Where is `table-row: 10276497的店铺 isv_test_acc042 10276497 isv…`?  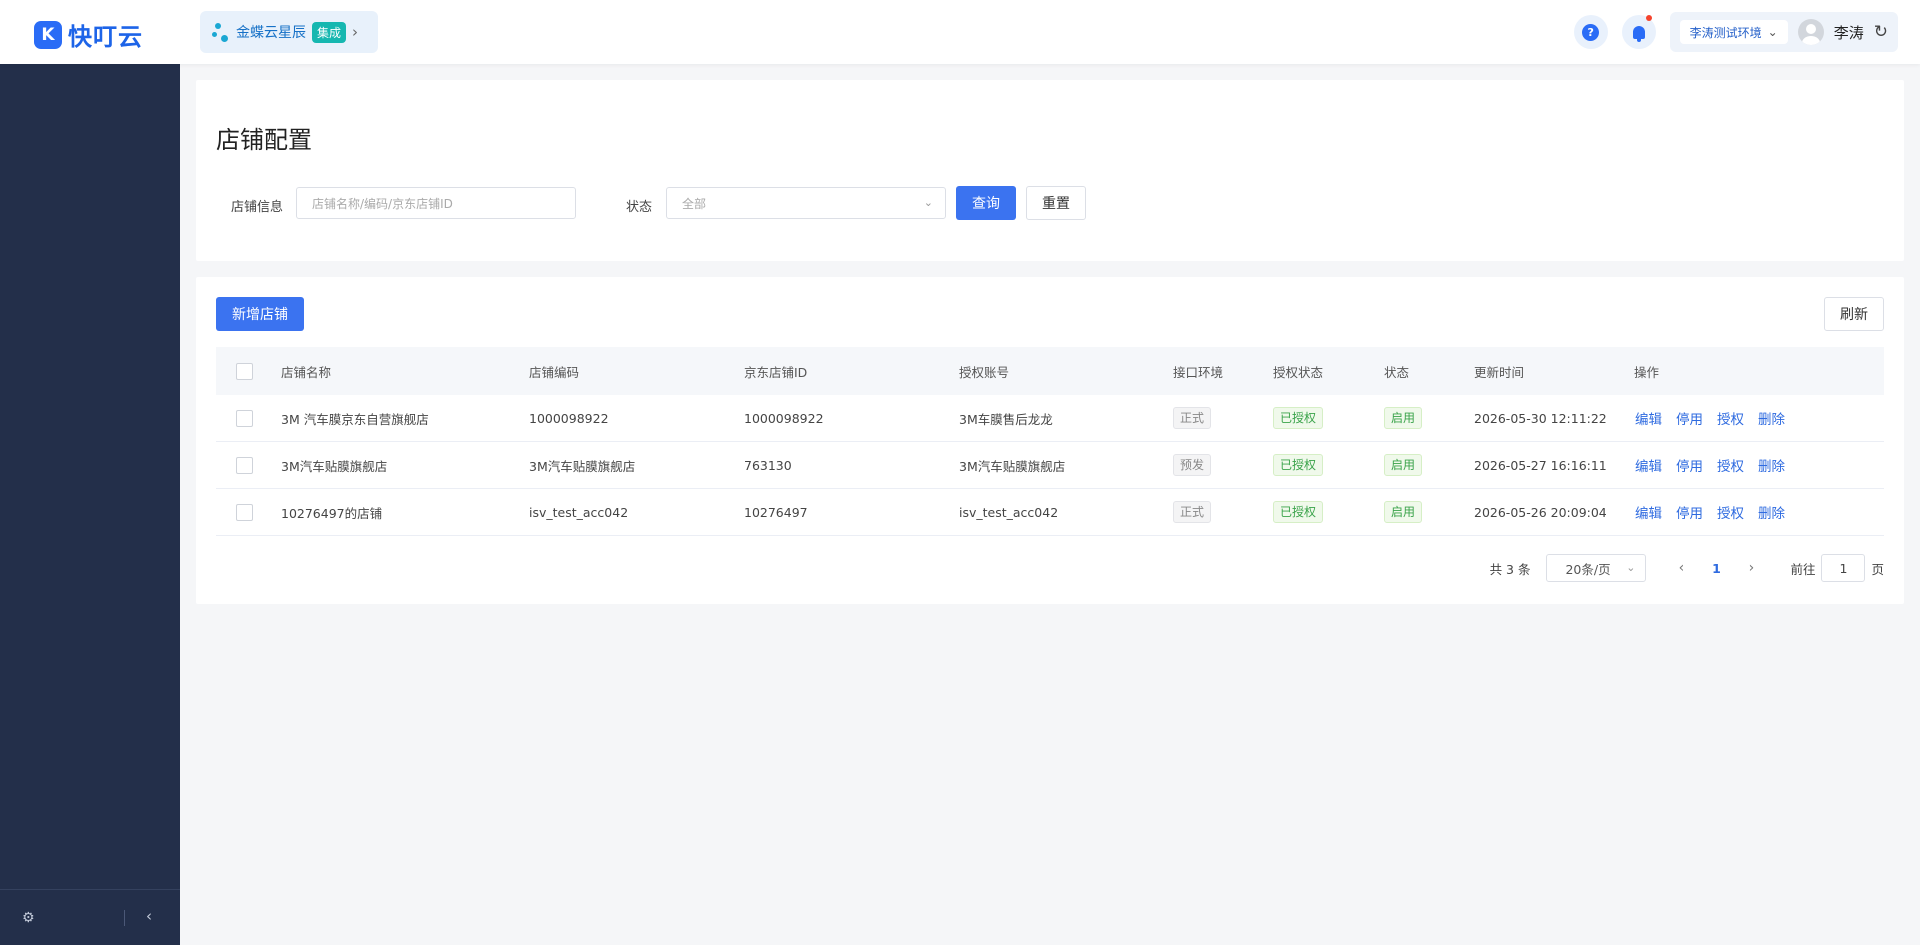
table-row: 10276497的店铺 isv_test_acc042 10276497 isv… is located at coordinates (1050, 512).